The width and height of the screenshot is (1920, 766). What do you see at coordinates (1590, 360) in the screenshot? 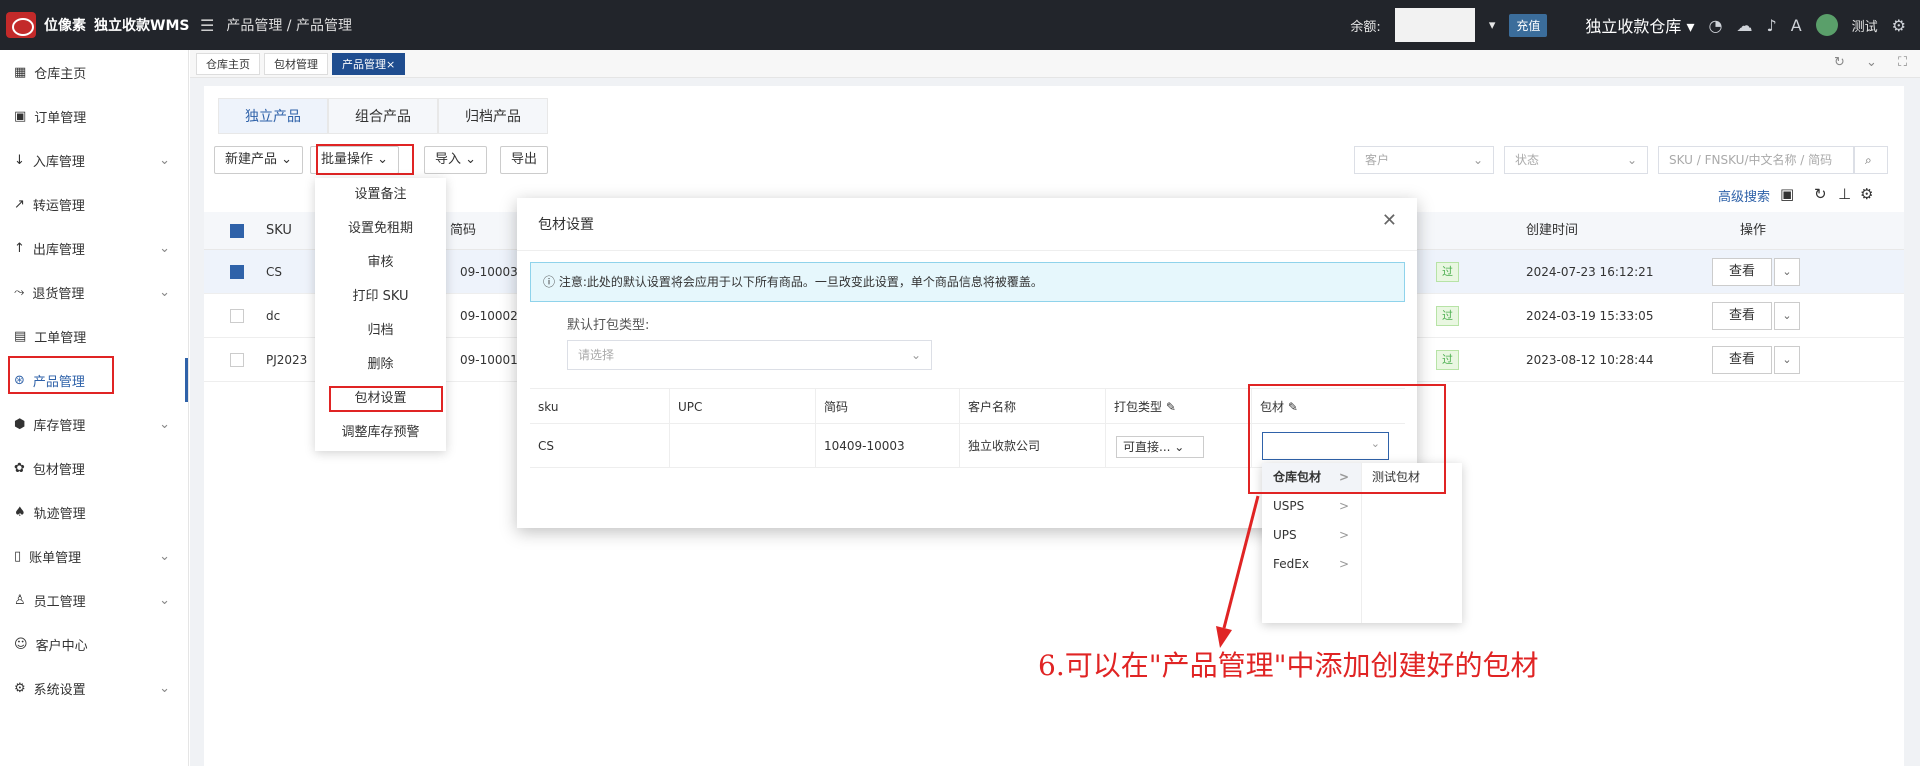
I see `row-created: 2023-08-12 10:28:44` at bounding box center [1590, 360].